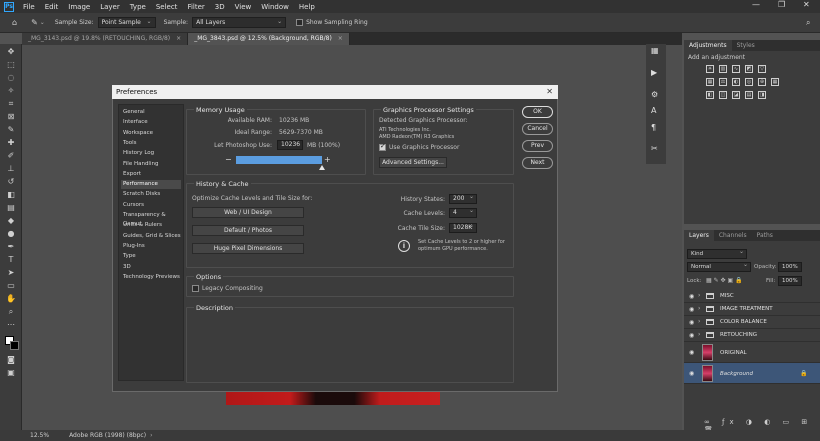  I want to click on lock-options-icons: ▦ ✎ ✥ ▣ 🔒, so click(724, 280).